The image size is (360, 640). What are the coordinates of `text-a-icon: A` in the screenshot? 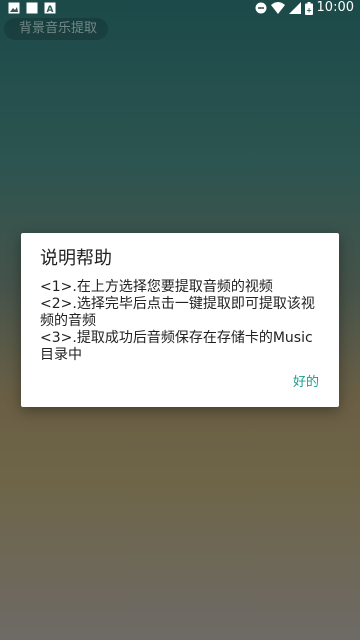 It's located at (50, 8).